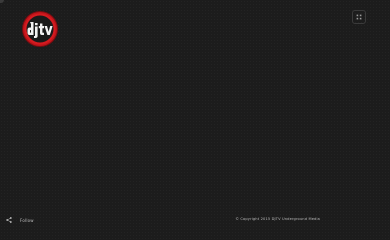 The width and height of the screenshot is (390, 240). Describe the element at coordinates (9, 220) in the screenshot. I see `share-icon` at that location.